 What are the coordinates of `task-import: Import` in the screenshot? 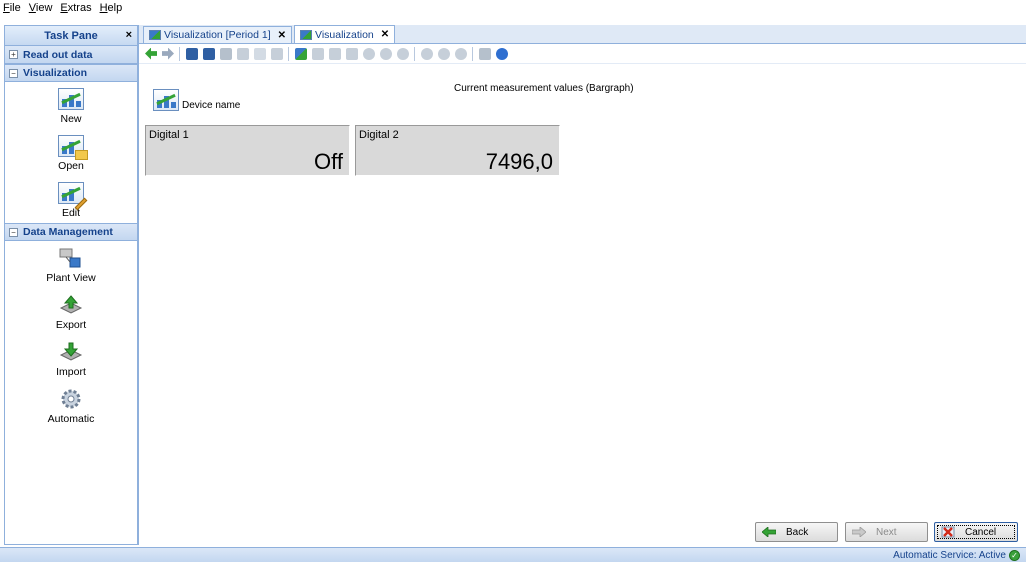 It's located at (71, 358).